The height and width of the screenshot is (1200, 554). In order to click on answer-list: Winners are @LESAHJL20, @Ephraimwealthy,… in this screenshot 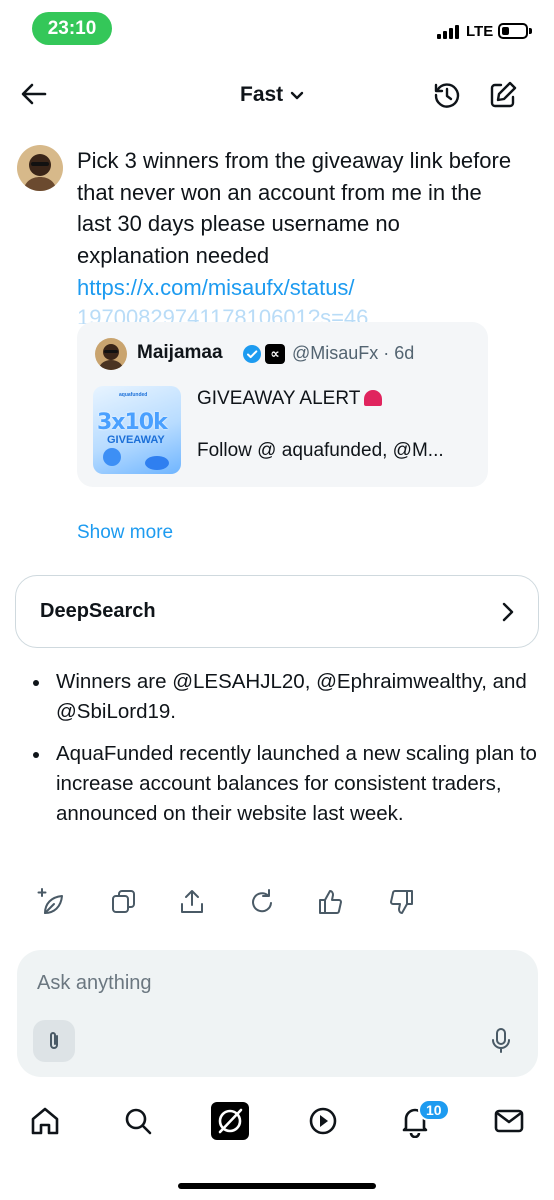, I will do `click(285, 754)`.